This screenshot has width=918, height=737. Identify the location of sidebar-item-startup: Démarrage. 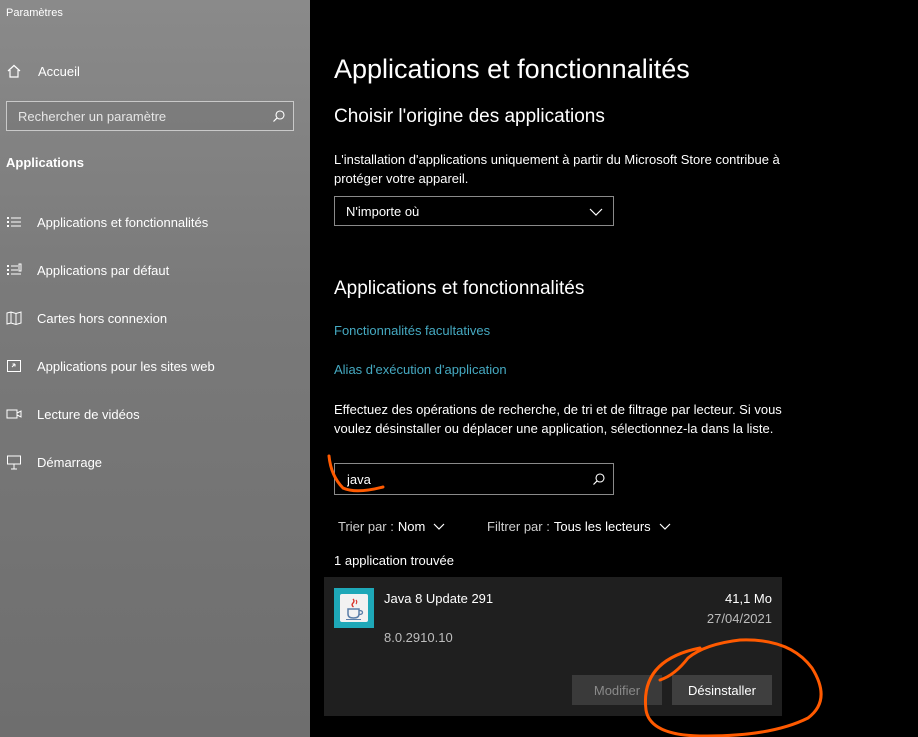
(54, 462).